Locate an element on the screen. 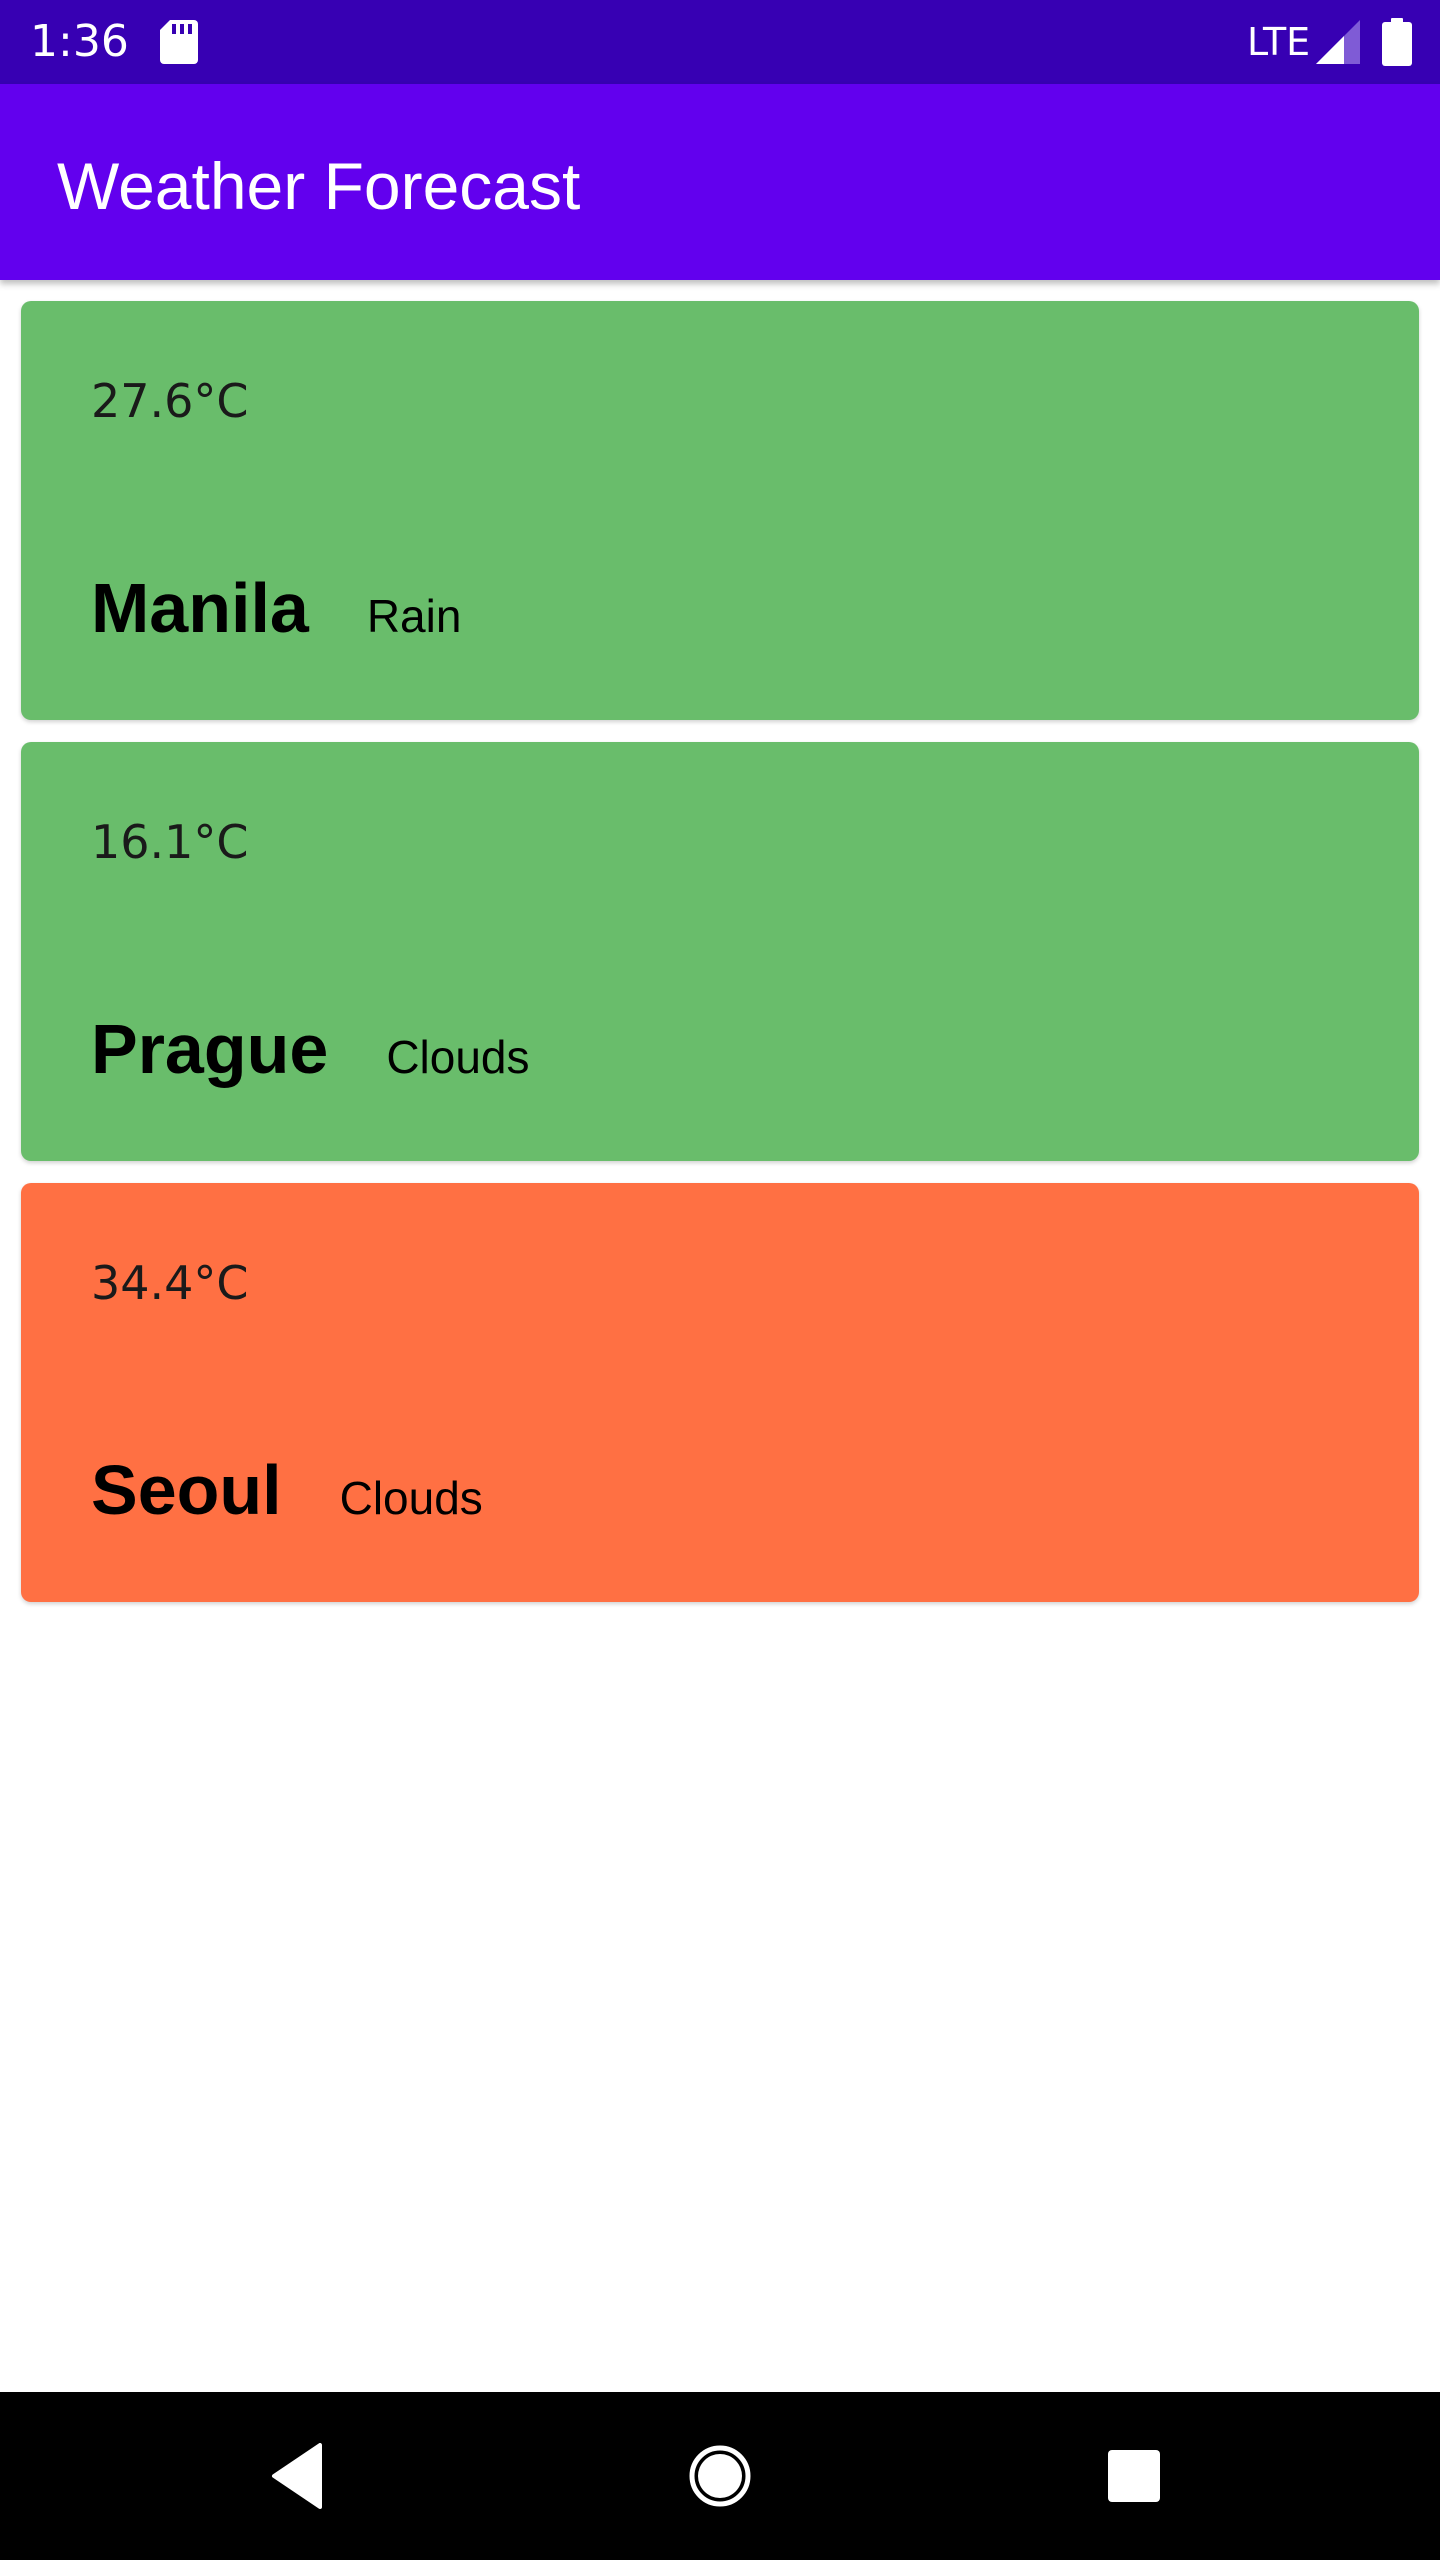 The image size is (1440, 2560). back-icon is located at coordinates (297, 2476).